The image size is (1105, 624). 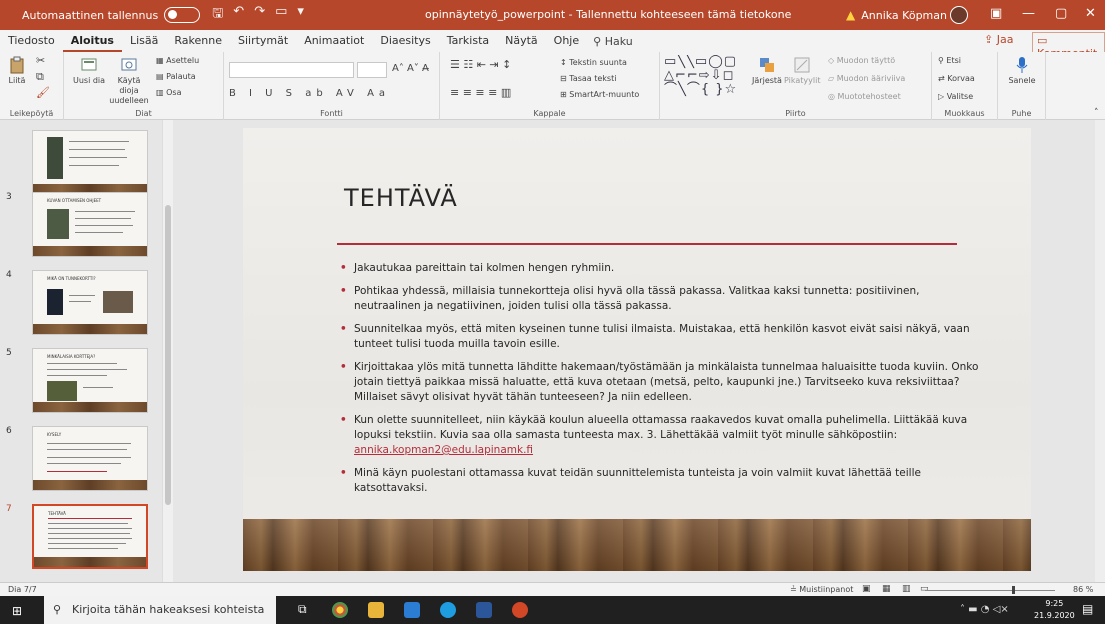 What do you see at coordinates (484, 610) in the screenshot?
I see `word-icon` at bounding box center [484, 610].